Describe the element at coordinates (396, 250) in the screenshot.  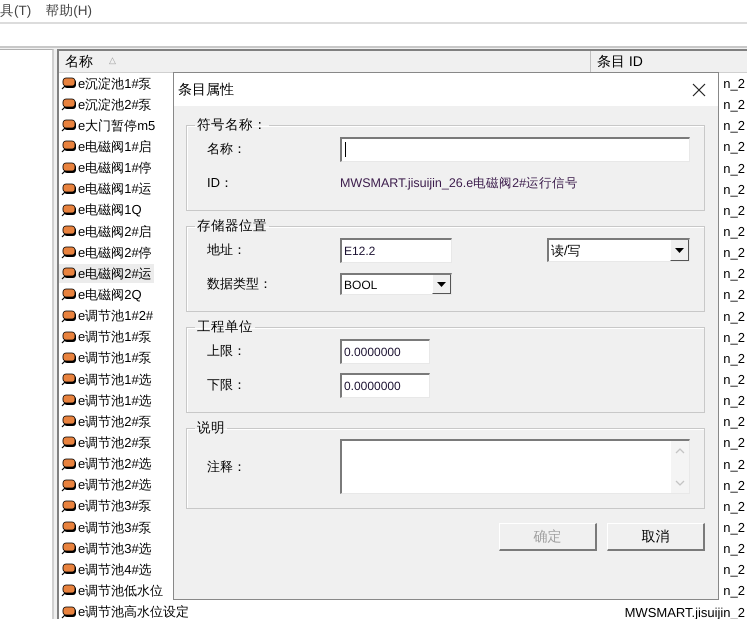
I see `input-field: E12.2` at that location.